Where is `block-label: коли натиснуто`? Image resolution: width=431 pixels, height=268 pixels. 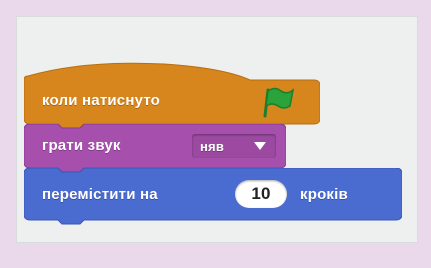
block-label: коли натиснуто is located at coordinates (101, 100).